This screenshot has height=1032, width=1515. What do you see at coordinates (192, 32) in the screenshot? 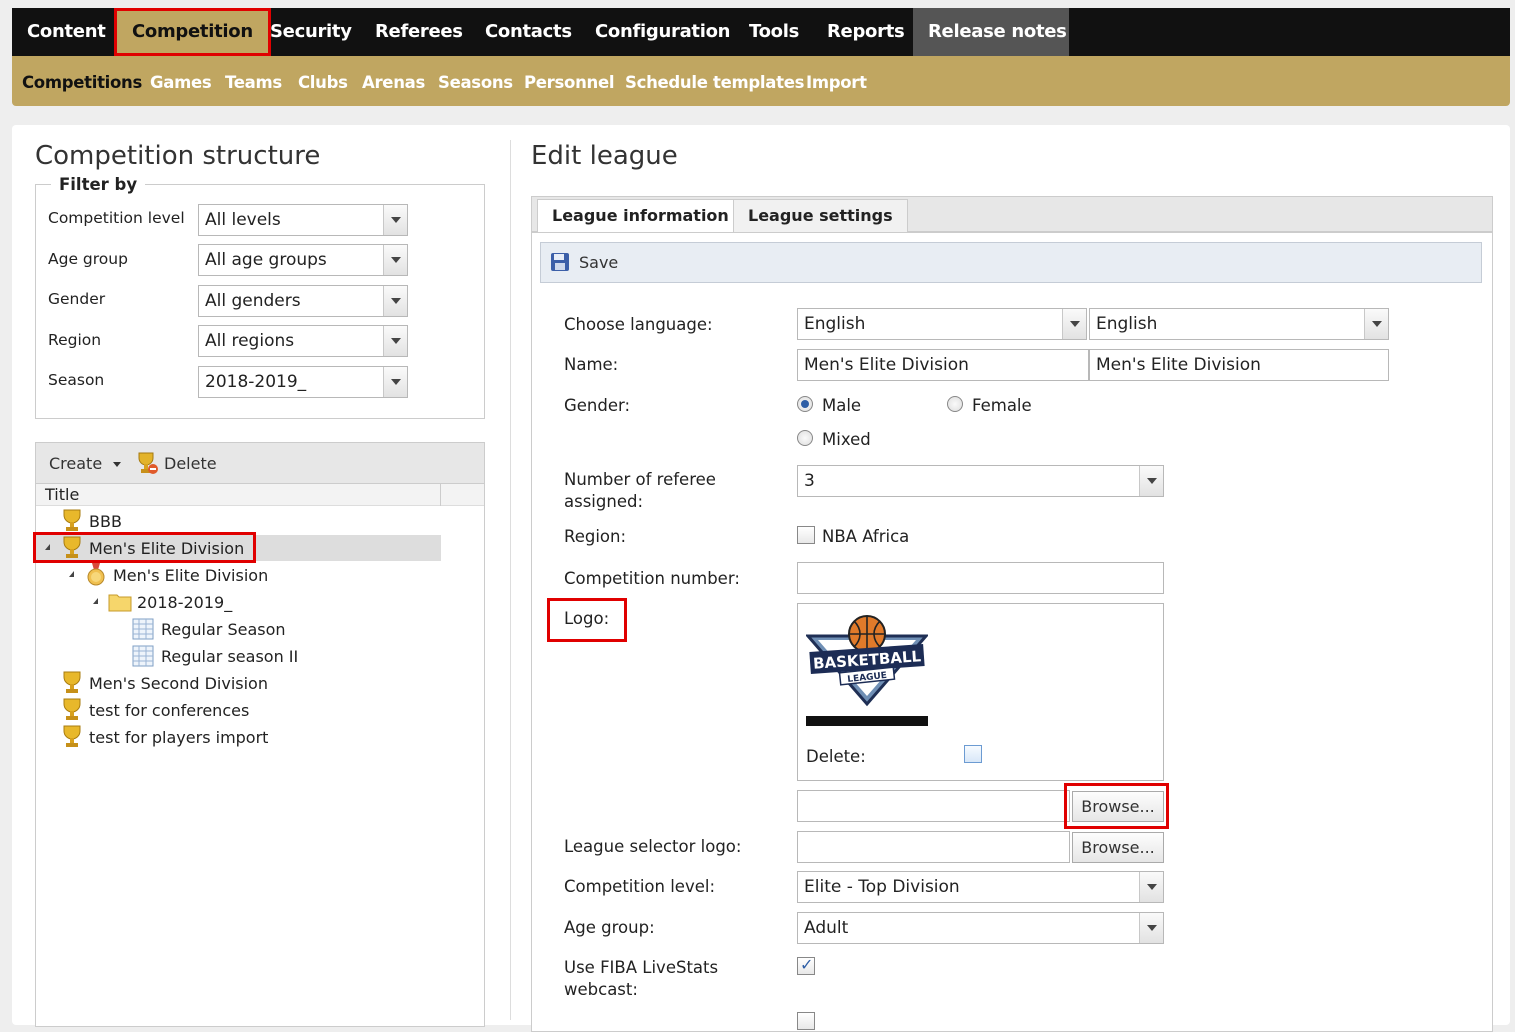
I see `nav-competition: Competition` at bounding box center [192, 32].